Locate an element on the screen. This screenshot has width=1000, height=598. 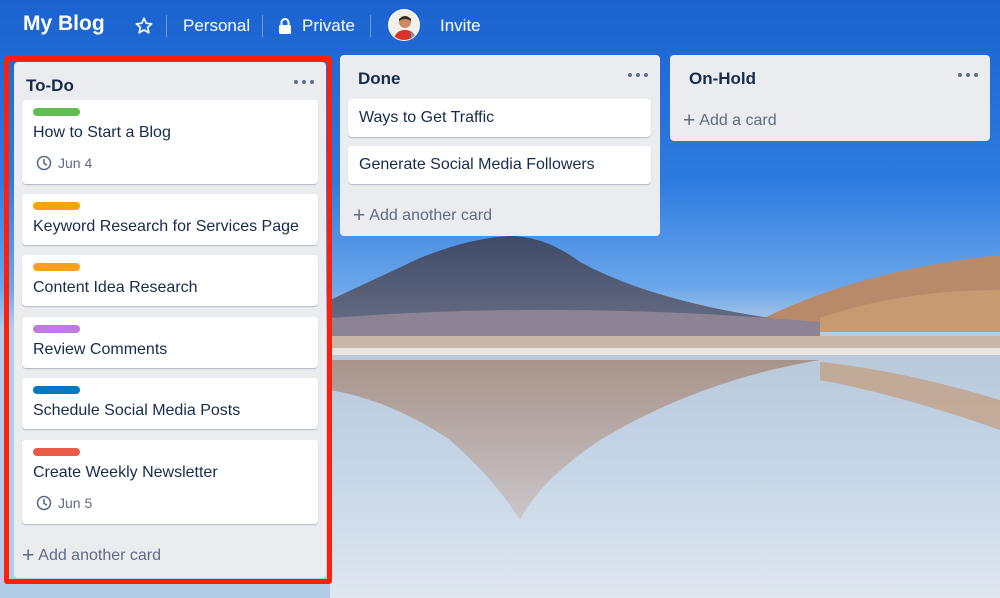
list-title: On-Hold is located at coordinates (722, 79).